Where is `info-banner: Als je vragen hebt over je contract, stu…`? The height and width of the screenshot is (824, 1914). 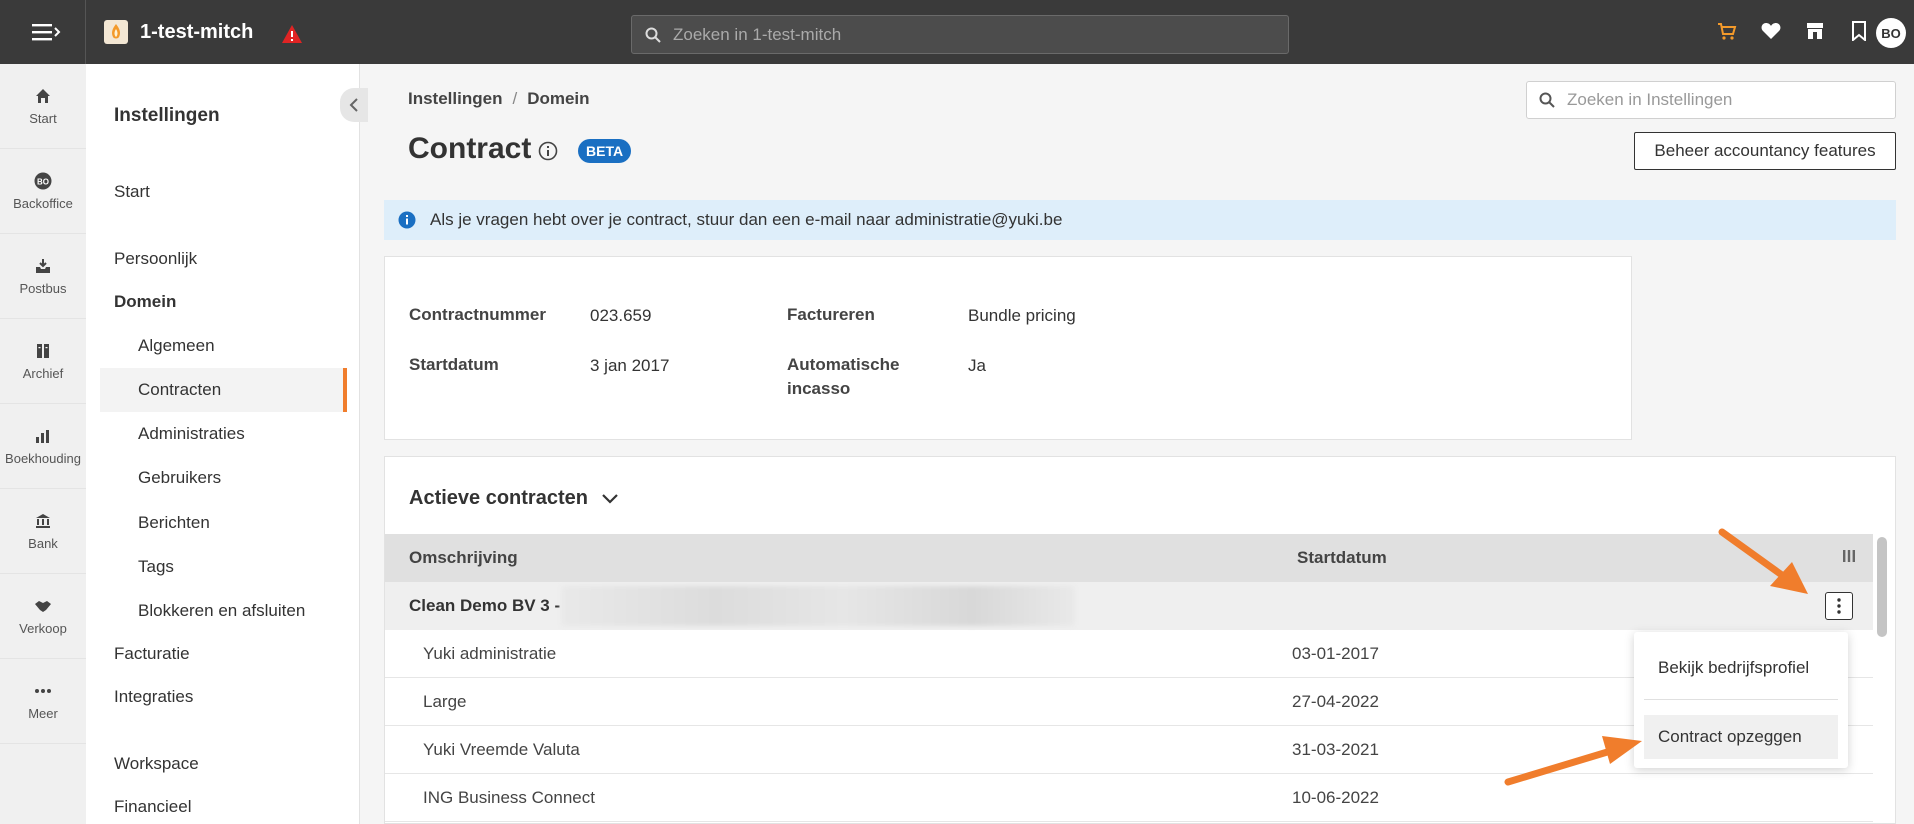
info-banner: Als je vragen hebt over je contract, stu… is located at coordinates (1140, 220).